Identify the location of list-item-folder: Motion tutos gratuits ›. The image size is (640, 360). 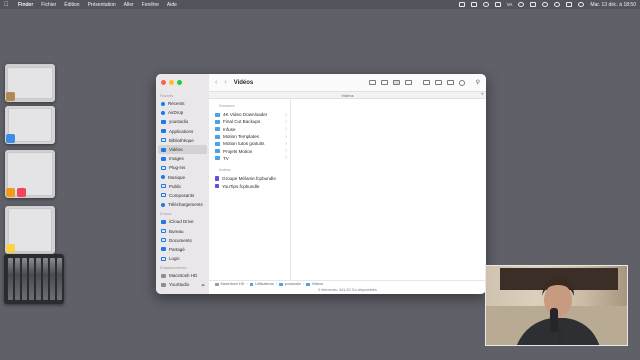
(249, 143).